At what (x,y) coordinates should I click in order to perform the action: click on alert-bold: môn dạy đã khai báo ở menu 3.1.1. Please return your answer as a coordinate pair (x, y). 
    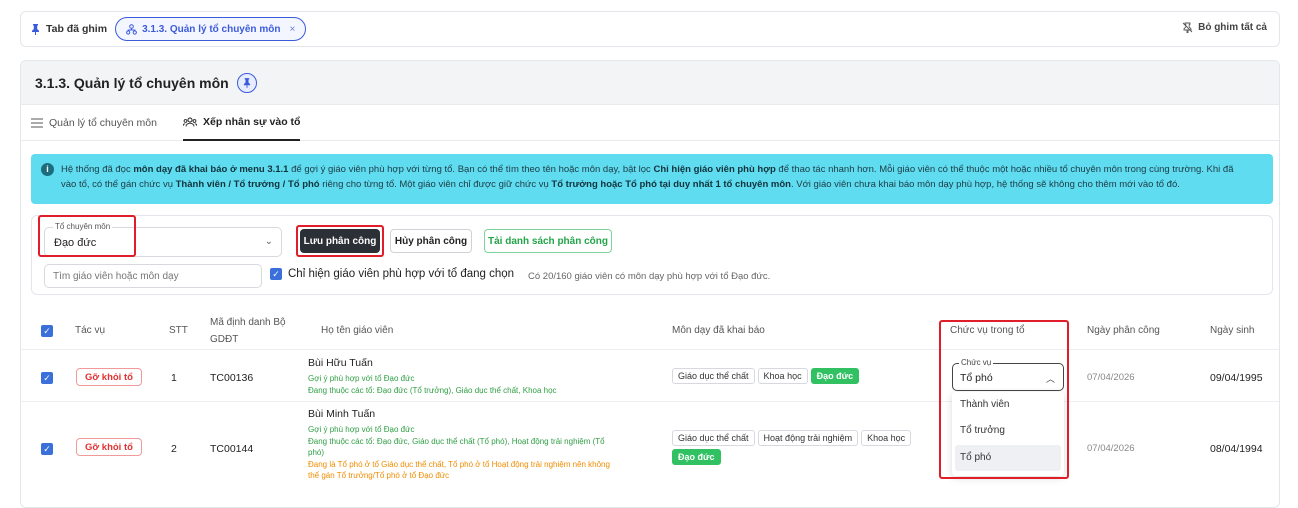
    Looking at the image, I should click on (211, 169).